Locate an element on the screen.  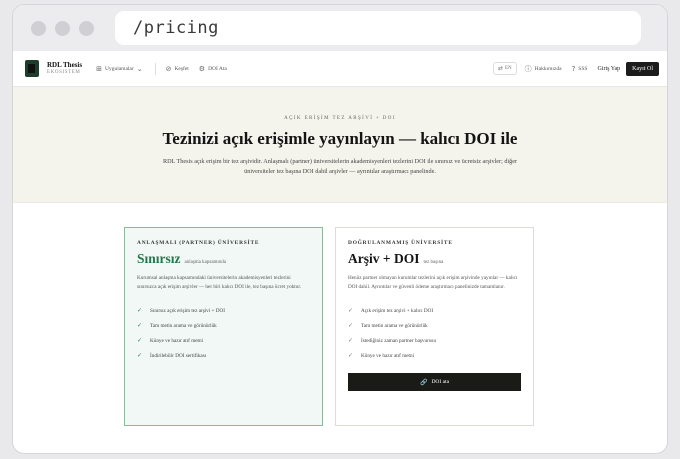
nav-divider is located at coordinates (155, 68).